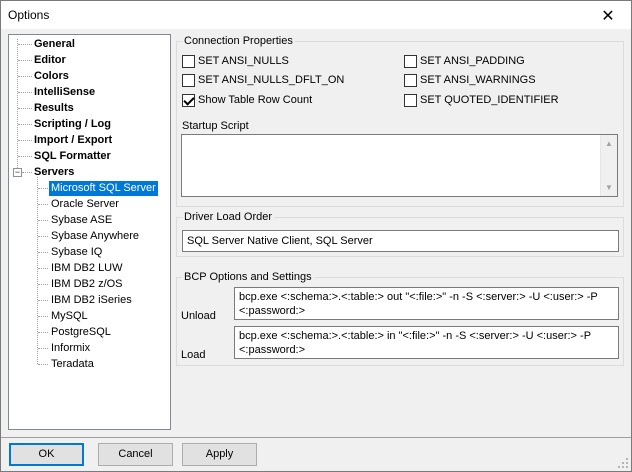 The height and width of the screenshot is (472, 632). What do you see at coordinates (72, 124) in the screenshot?
I see `tree-item-scripting-log: Scripting / Log` at bounding box center [72, 124].